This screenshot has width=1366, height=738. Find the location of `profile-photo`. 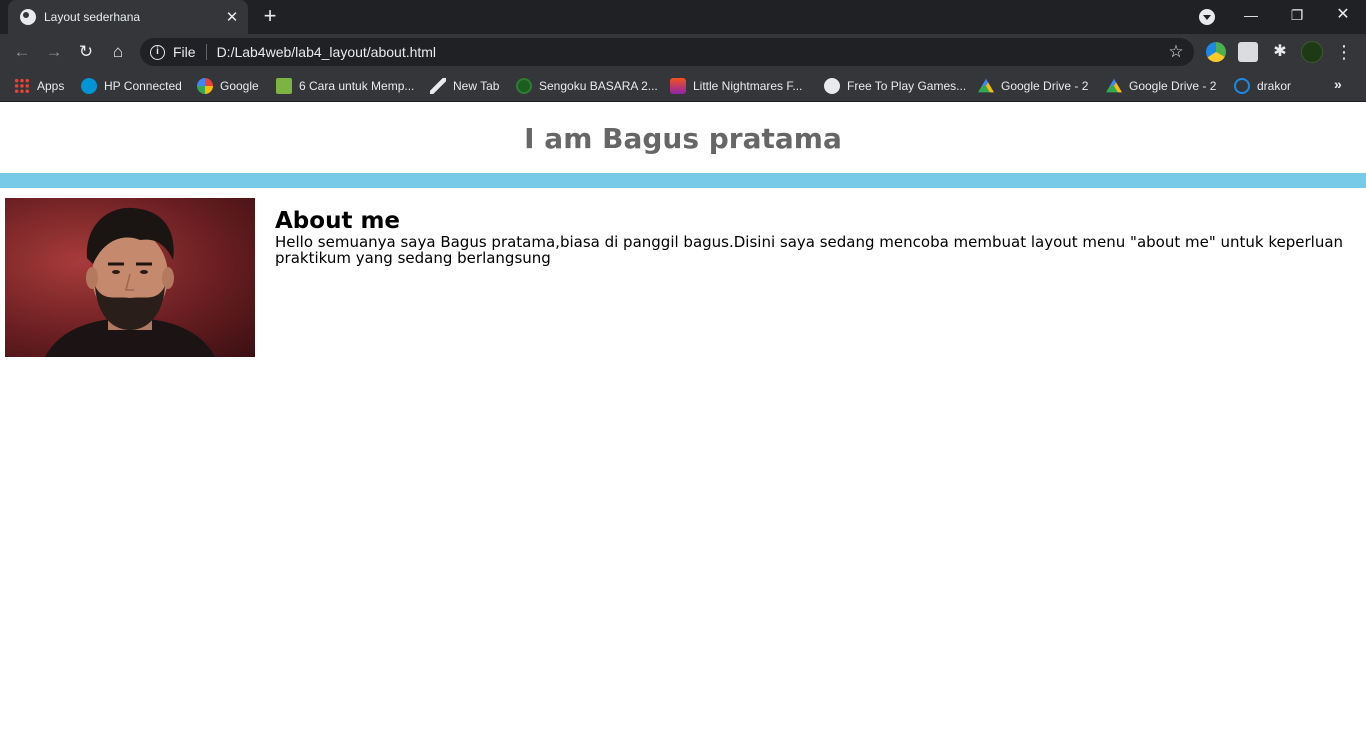

profile-photo is located at coordinates (130, 277).